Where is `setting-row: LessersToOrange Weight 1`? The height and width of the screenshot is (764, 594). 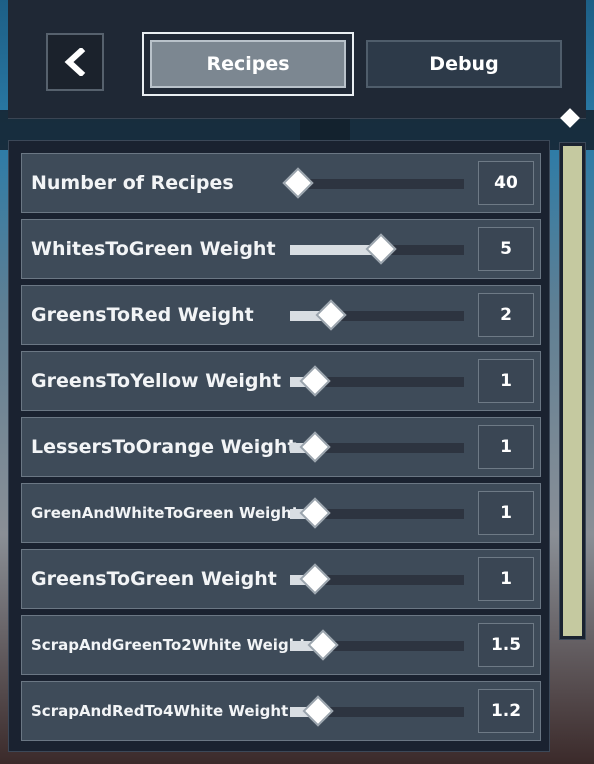
setting-row: LessersToOrange Weight 1 is located at coordinates (281, 447).